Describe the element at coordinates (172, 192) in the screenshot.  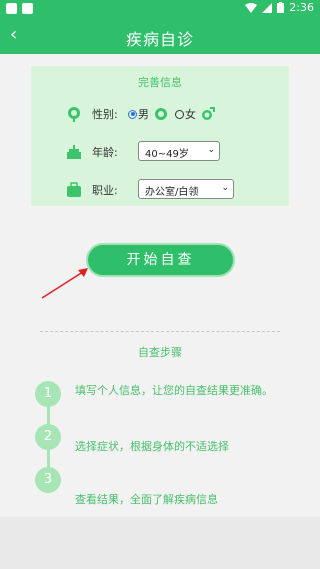
I see `occupation-select-value: 办公室/白领` at that location.